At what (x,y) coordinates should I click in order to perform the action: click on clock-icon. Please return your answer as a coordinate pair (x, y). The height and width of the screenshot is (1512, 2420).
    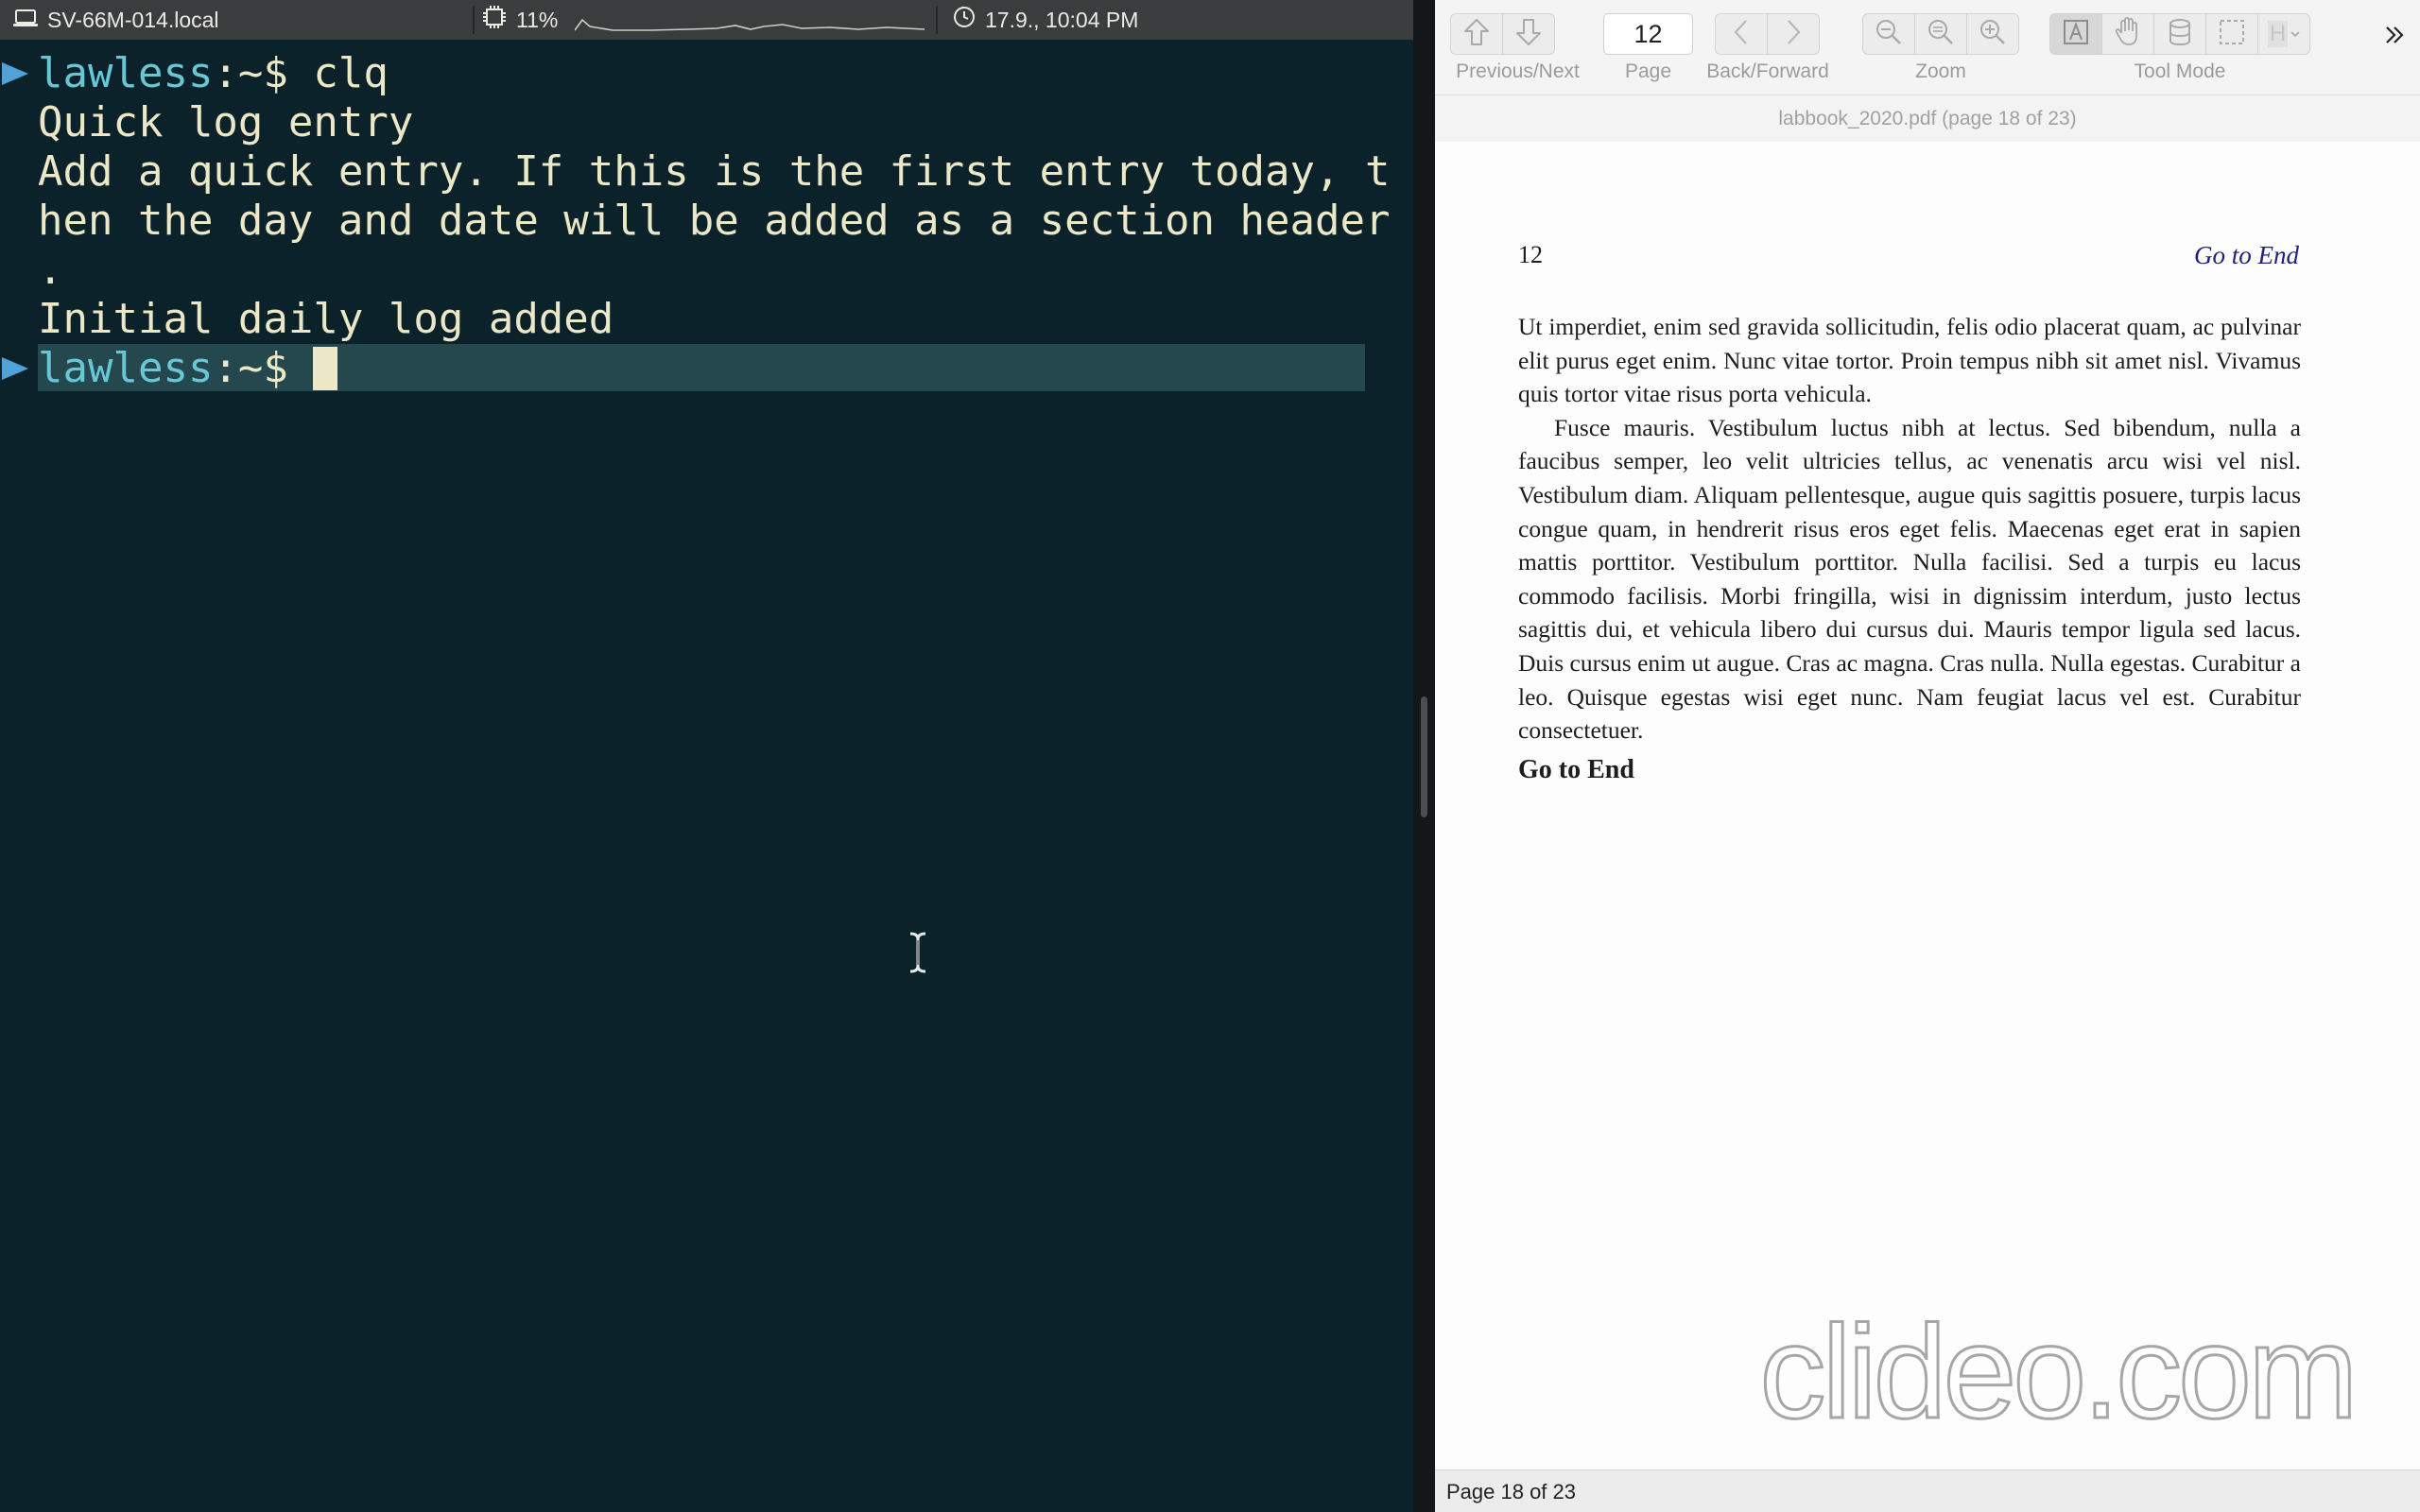
    Looking at the image, I should click on (964, 20).